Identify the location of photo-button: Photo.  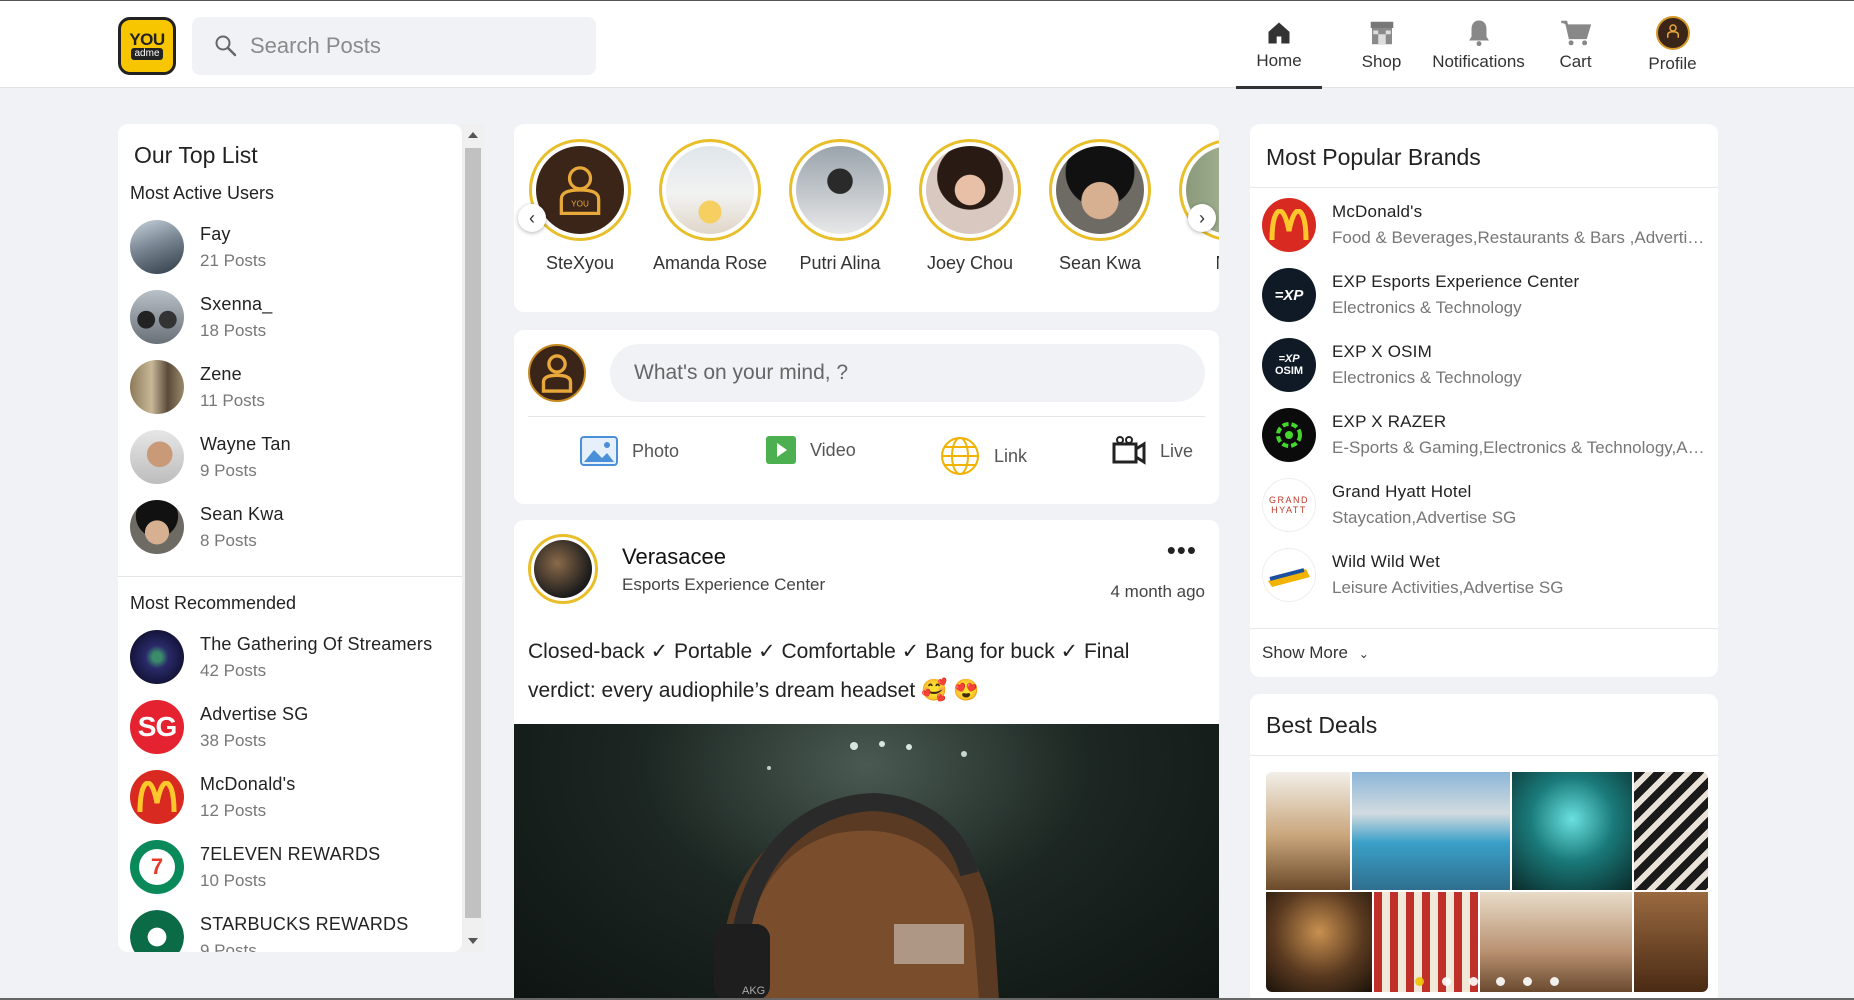
(629, 451).